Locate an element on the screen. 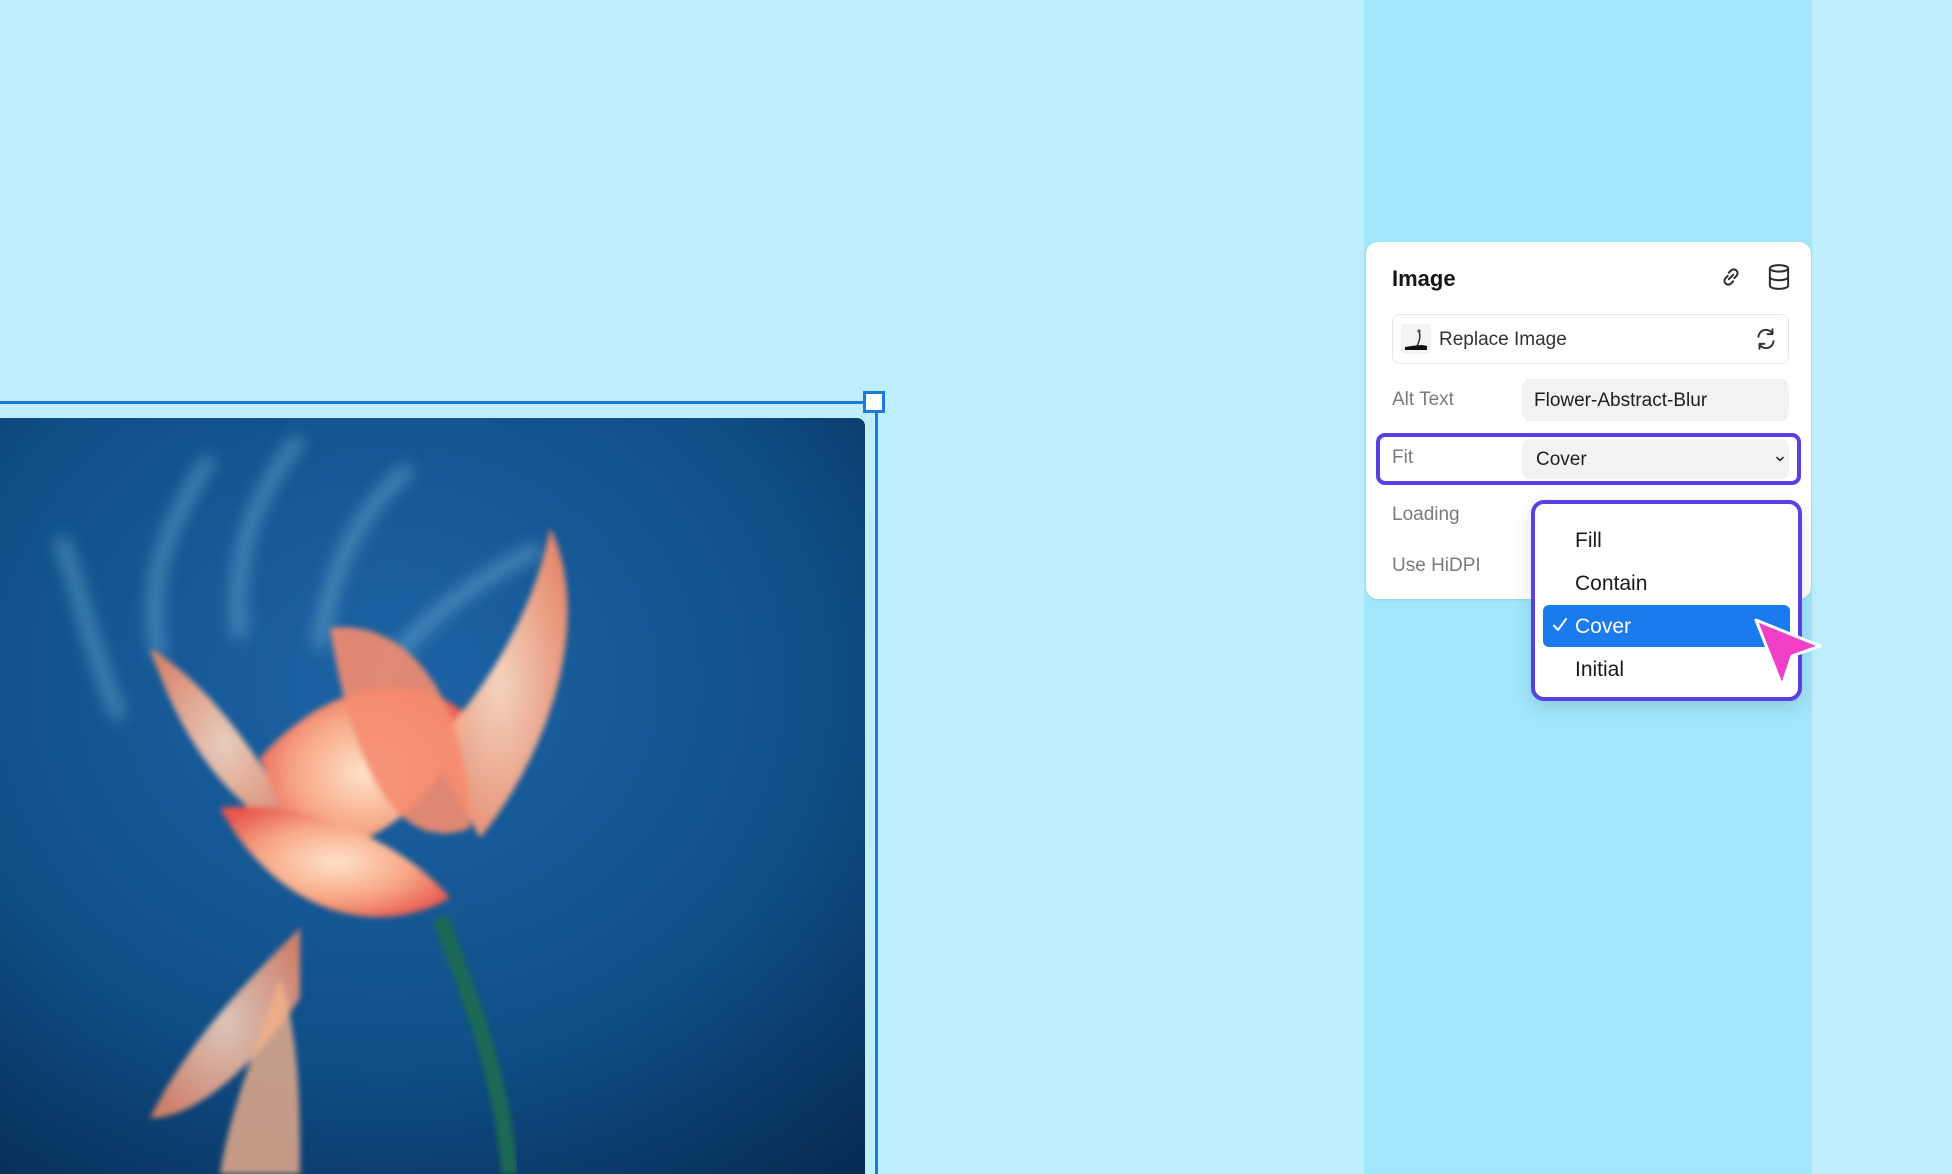  cursor-pointer-icon is located at coordinates (1788, 653).